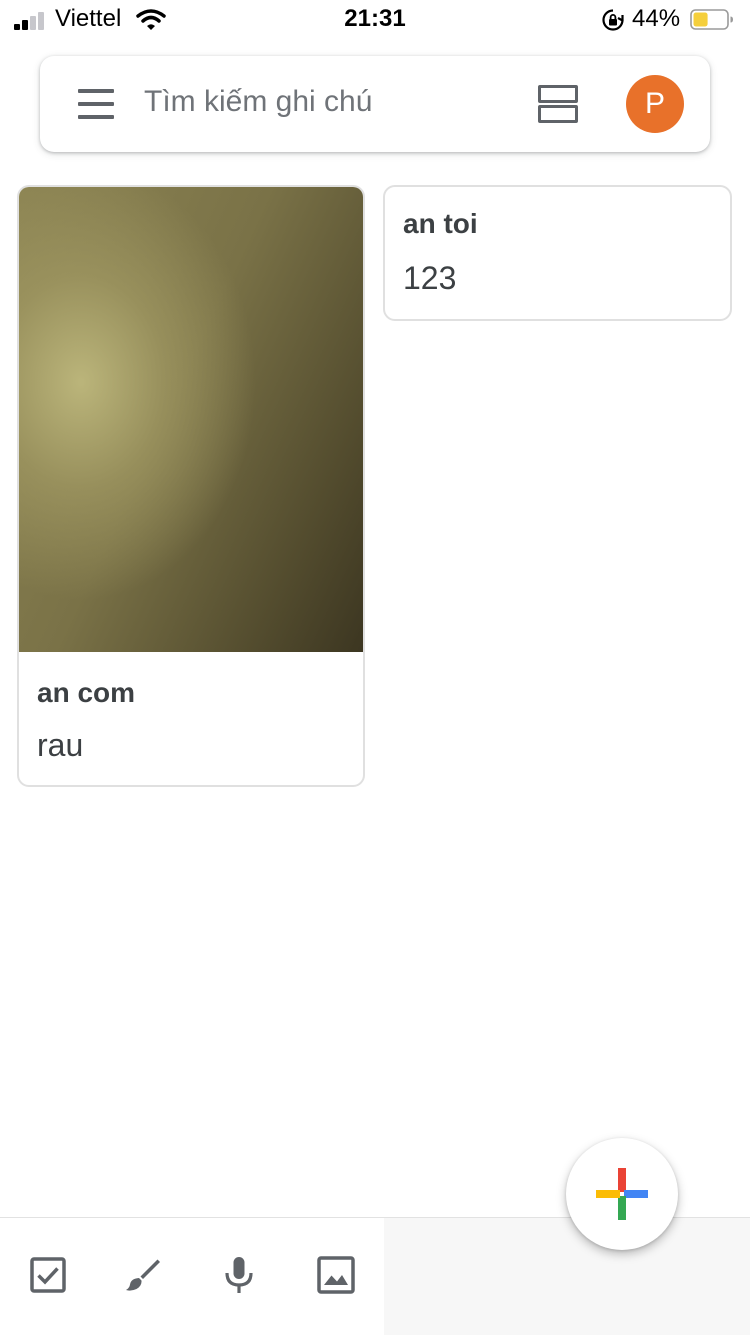  Describe the element at coordinates (440, 223) in the screenshot. I see `note-title: an toi` at that location.